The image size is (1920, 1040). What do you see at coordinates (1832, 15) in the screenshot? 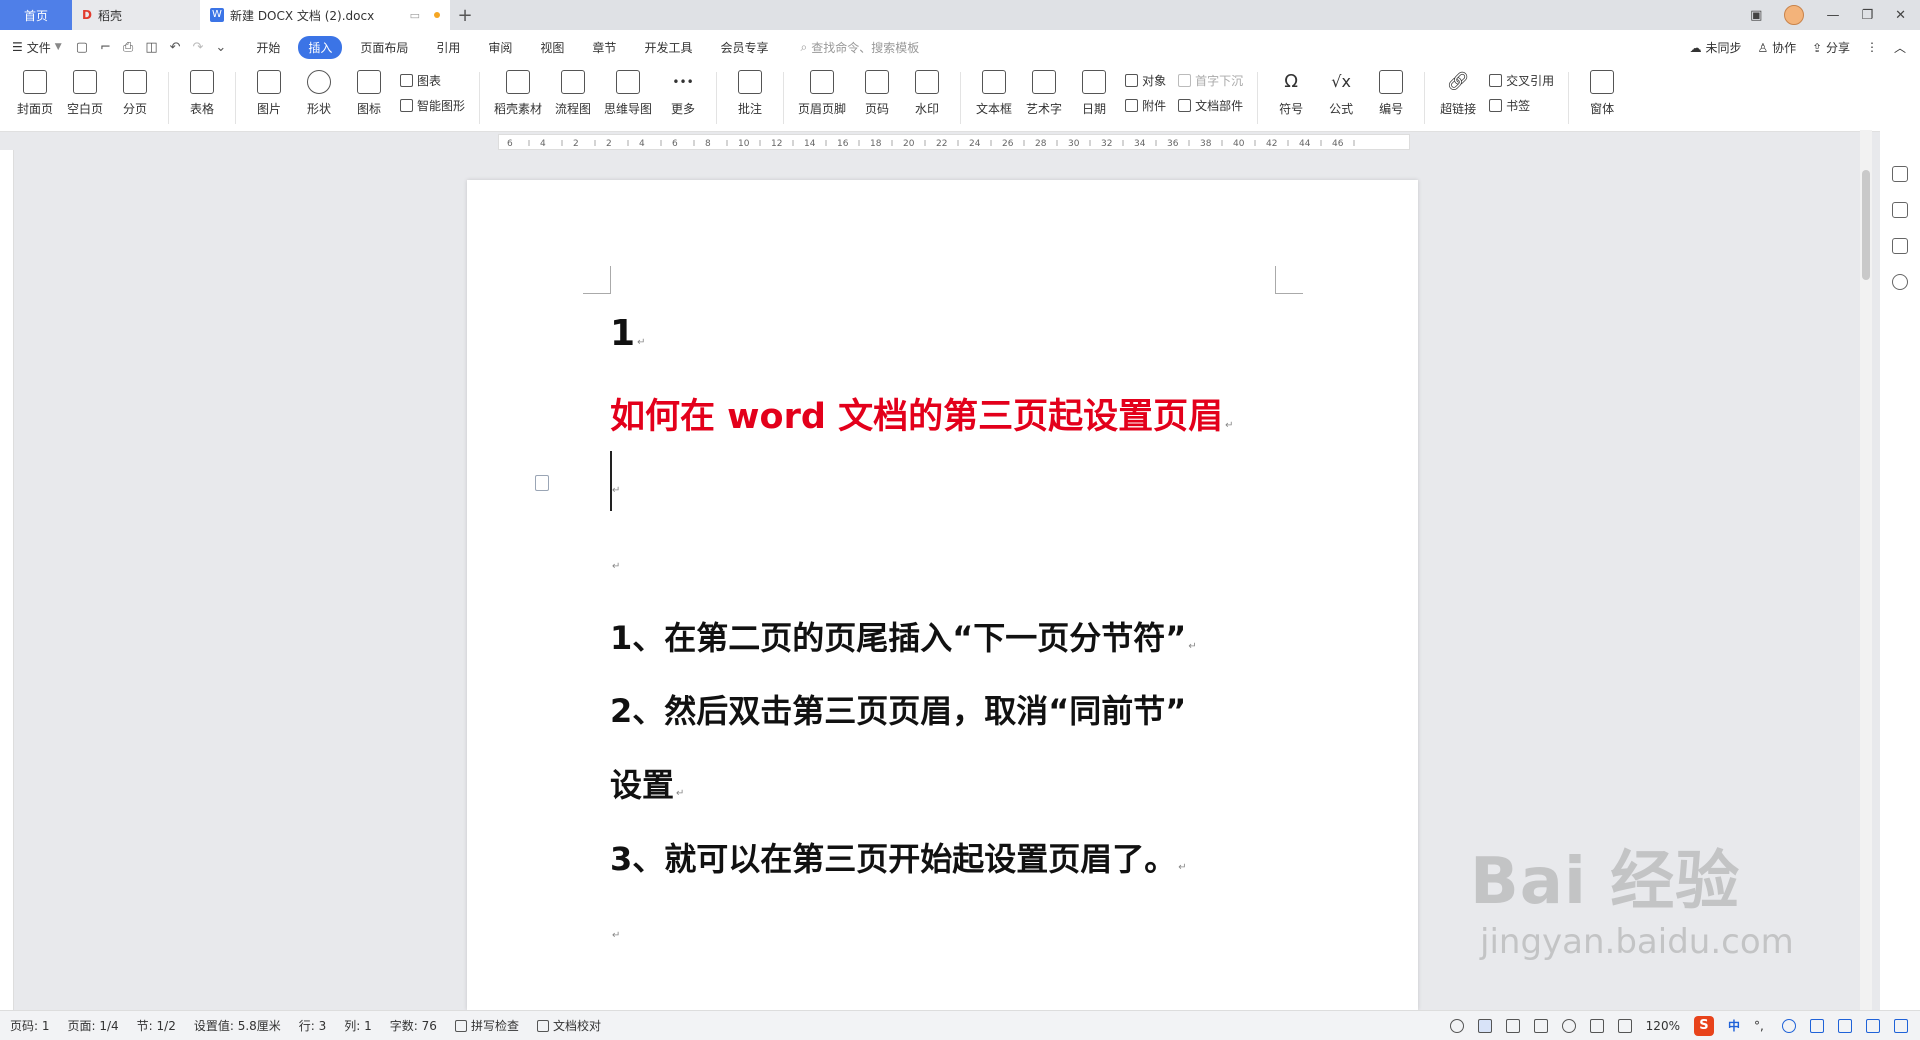
I see `minimize-icon: —` at bounding box center [1832, 15].